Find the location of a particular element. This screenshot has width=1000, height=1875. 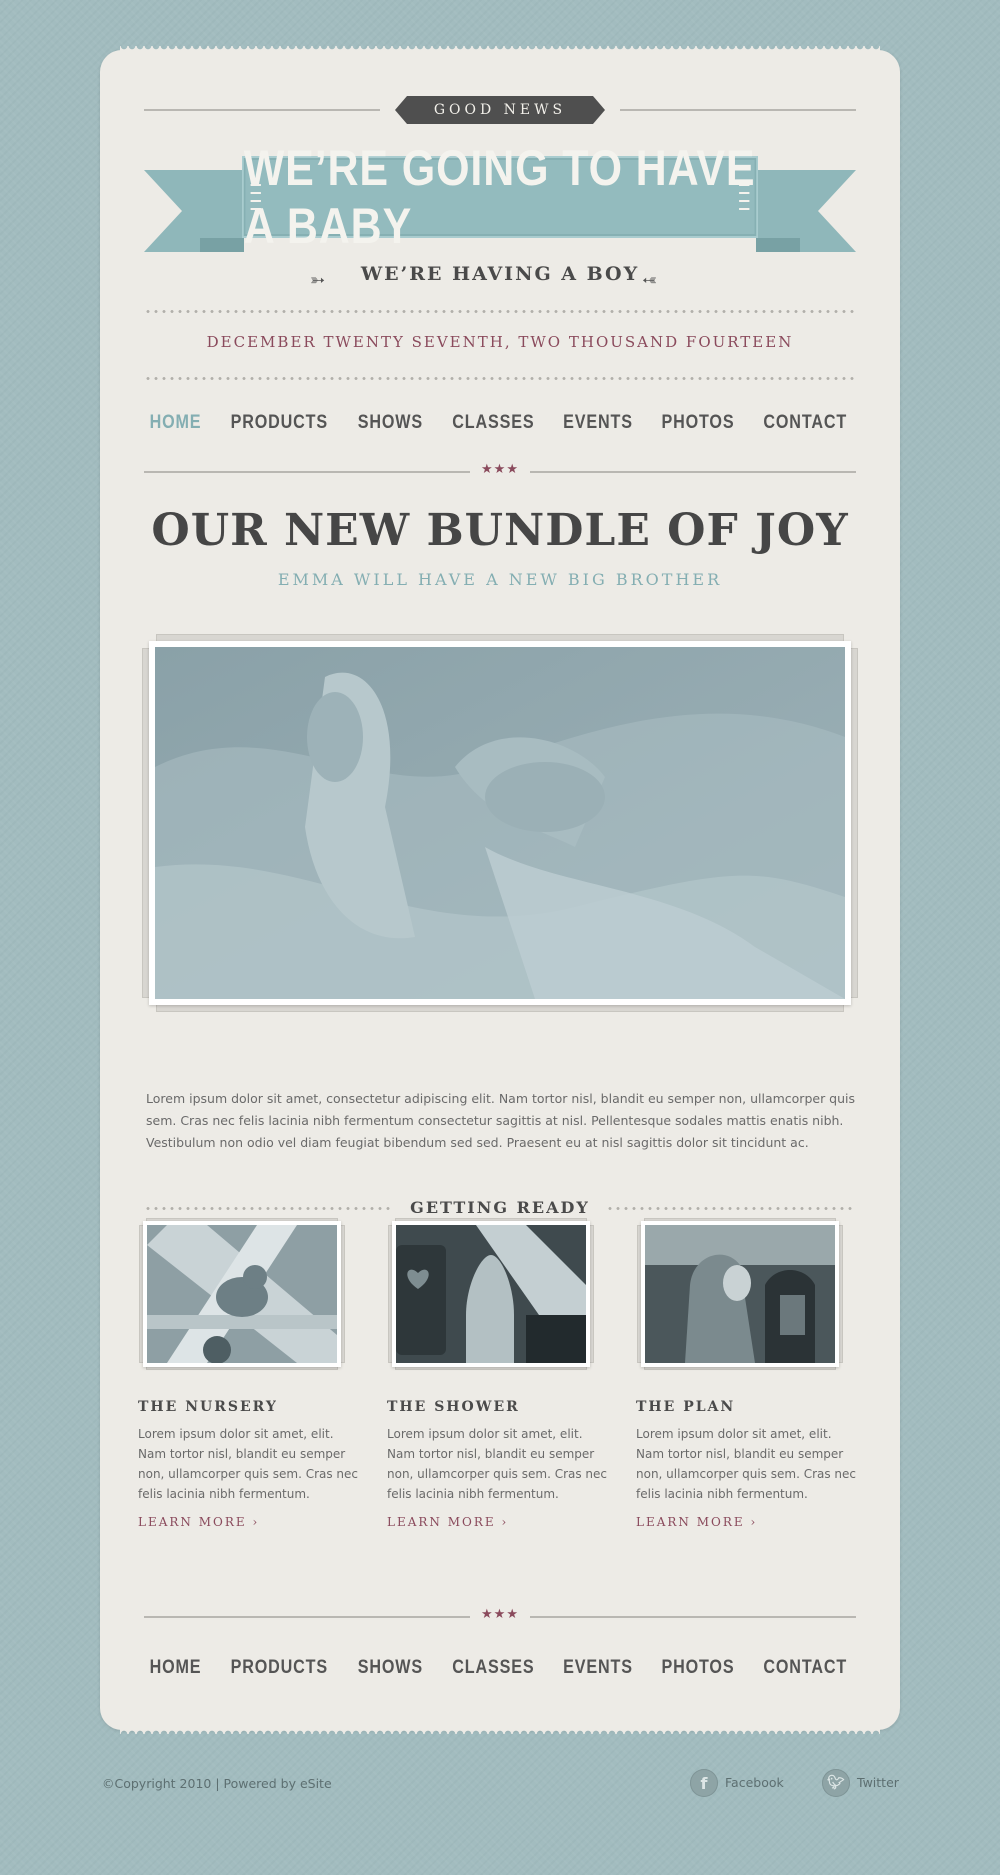

shower-photo-frame is located at coordinates (491, 1294).